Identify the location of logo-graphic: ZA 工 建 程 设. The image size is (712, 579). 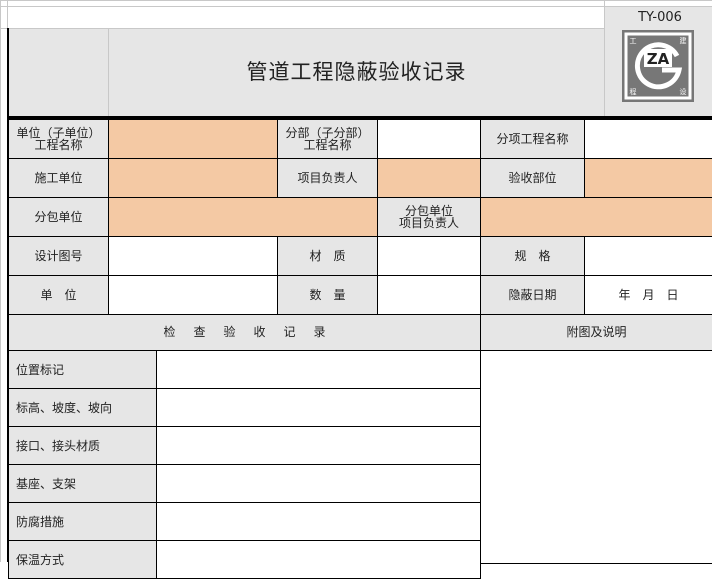
(658, 66).